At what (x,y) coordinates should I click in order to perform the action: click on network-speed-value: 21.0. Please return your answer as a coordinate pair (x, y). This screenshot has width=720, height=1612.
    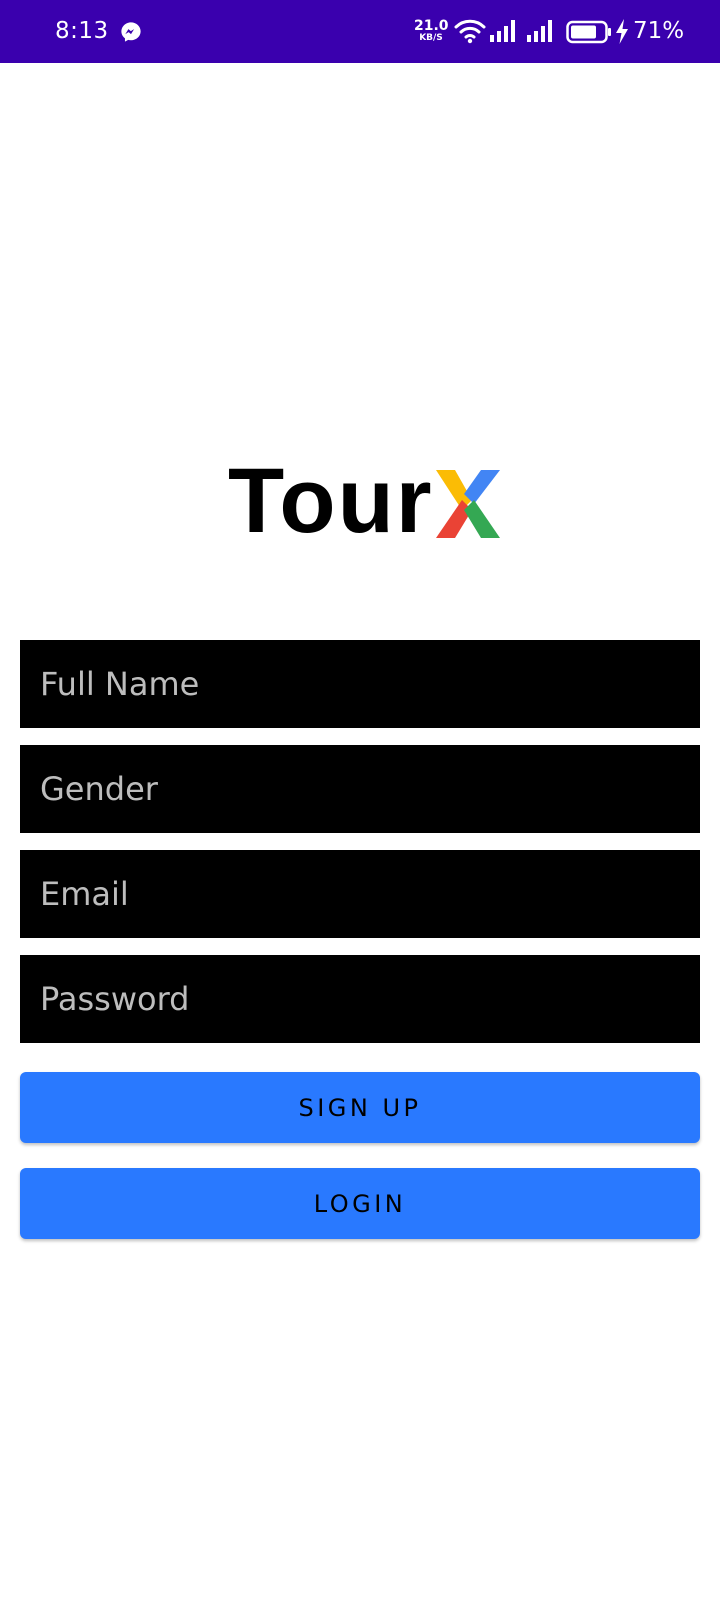
    Looking at the image, I should click on (431, 26).